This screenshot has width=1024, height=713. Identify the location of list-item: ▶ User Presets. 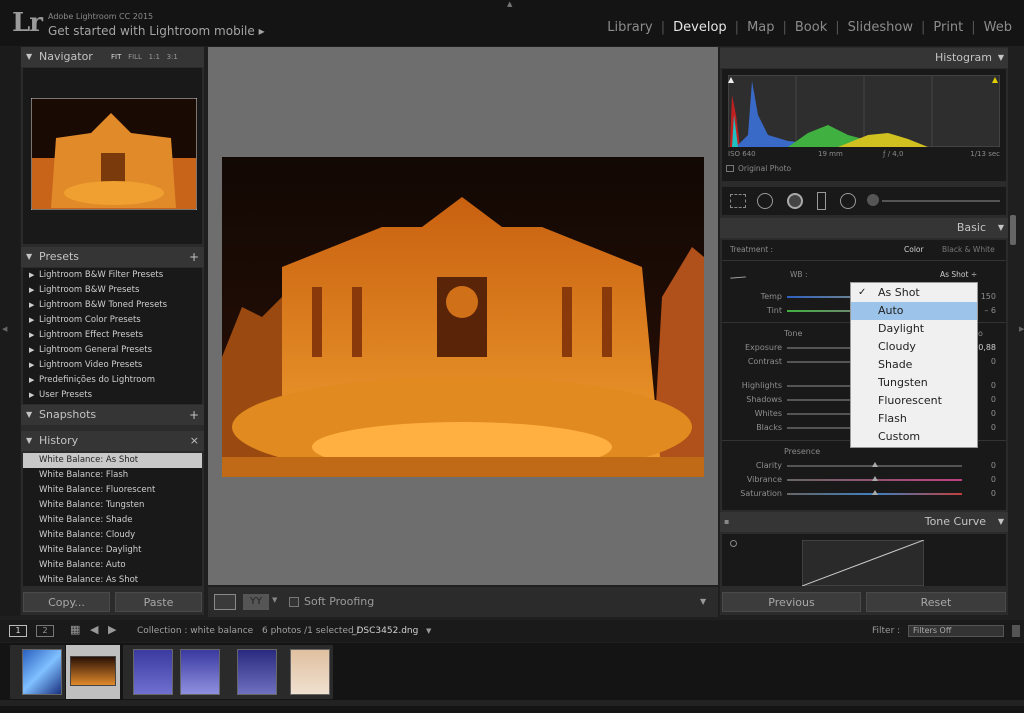
(112, 395).